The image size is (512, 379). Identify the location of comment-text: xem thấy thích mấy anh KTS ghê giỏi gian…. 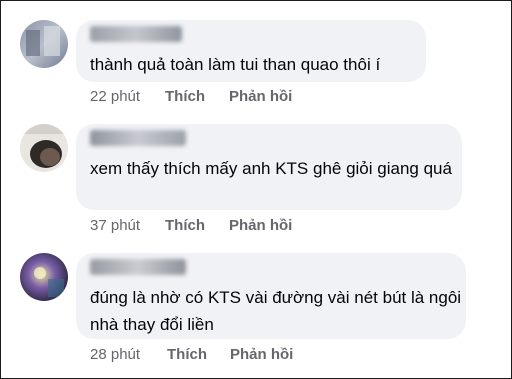
(271, 168).